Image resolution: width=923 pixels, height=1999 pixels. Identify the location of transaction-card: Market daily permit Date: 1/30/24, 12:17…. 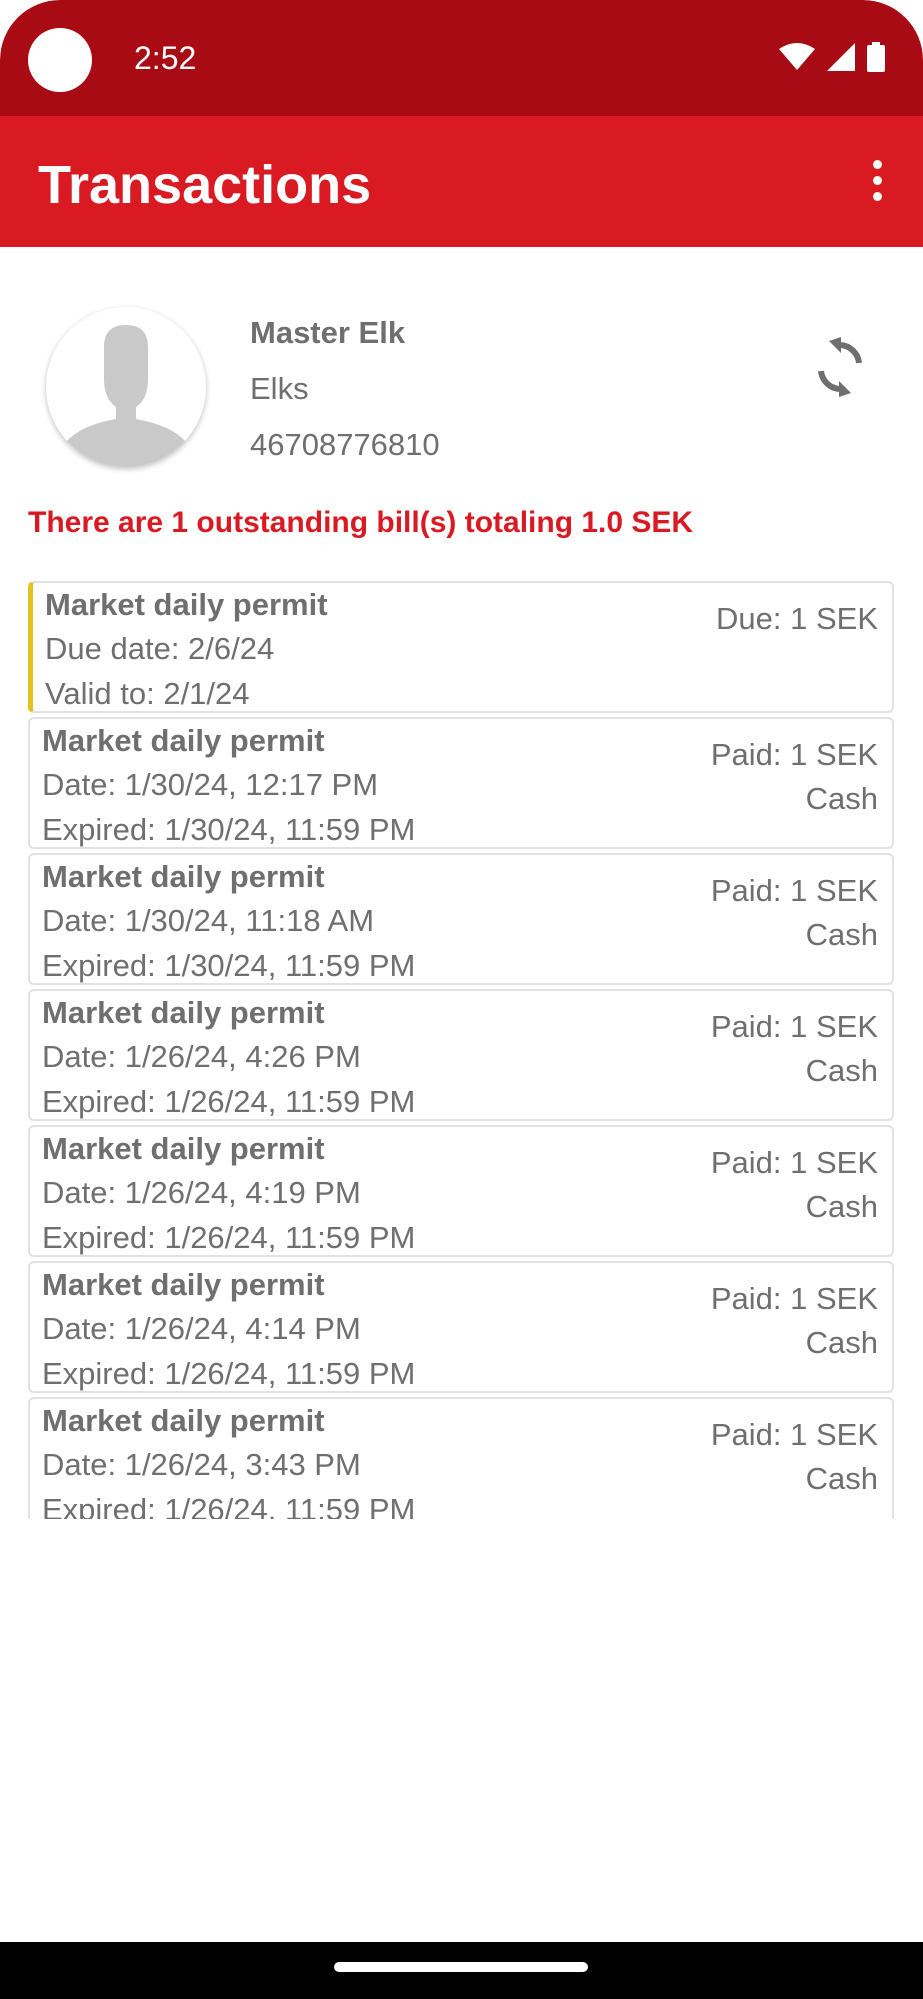
(461, 783).